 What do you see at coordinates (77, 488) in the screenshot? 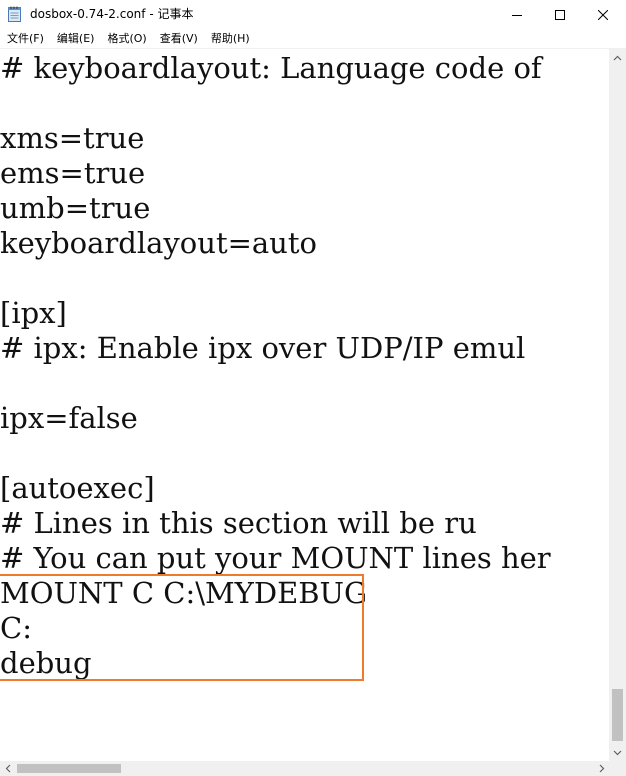
I see `editor-line: [autoexec]` at bounding box center [77, 488].